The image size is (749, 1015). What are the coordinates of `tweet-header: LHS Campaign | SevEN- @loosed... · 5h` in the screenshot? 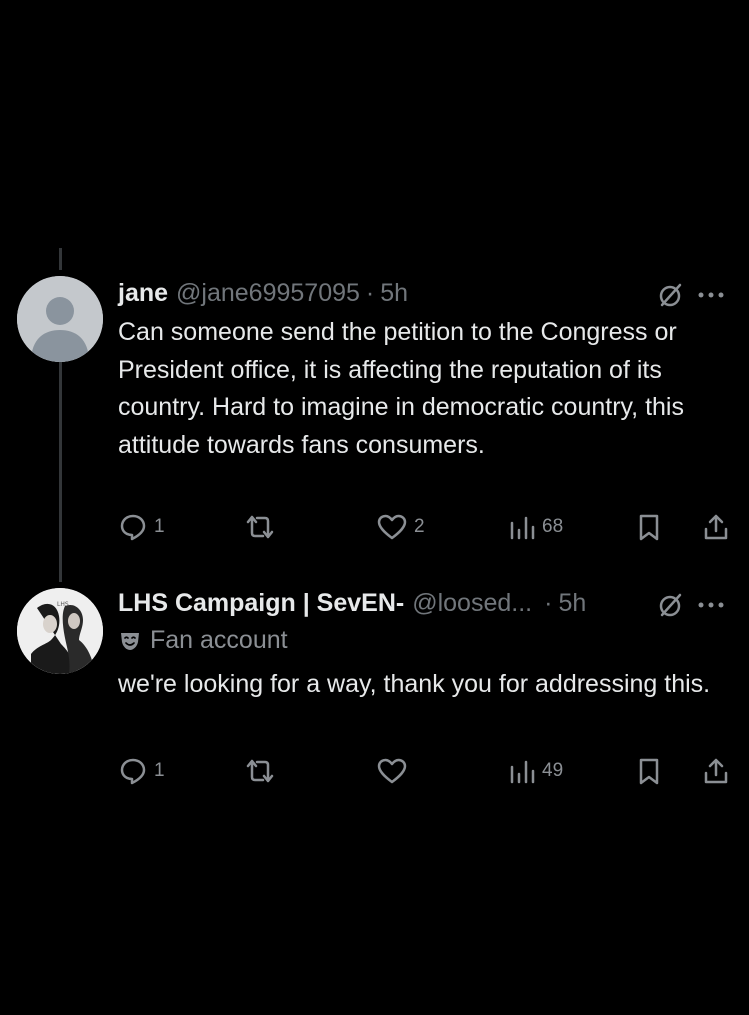 It's located at (352, 603).